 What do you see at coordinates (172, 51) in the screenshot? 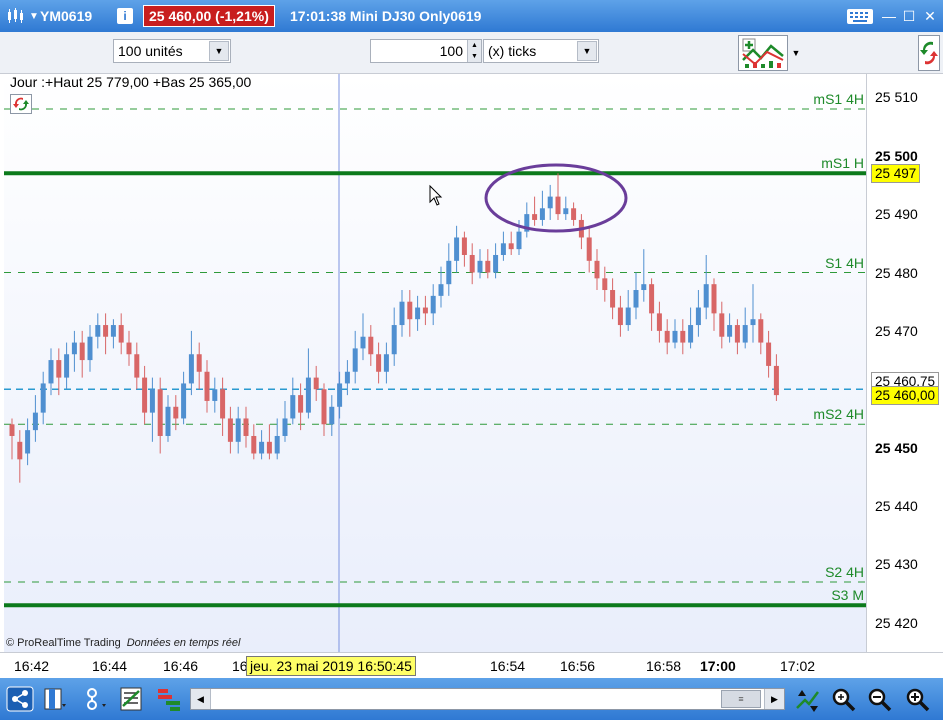
I see `quantity-select: 100 unités ▼` at bounding box center [172, 51].